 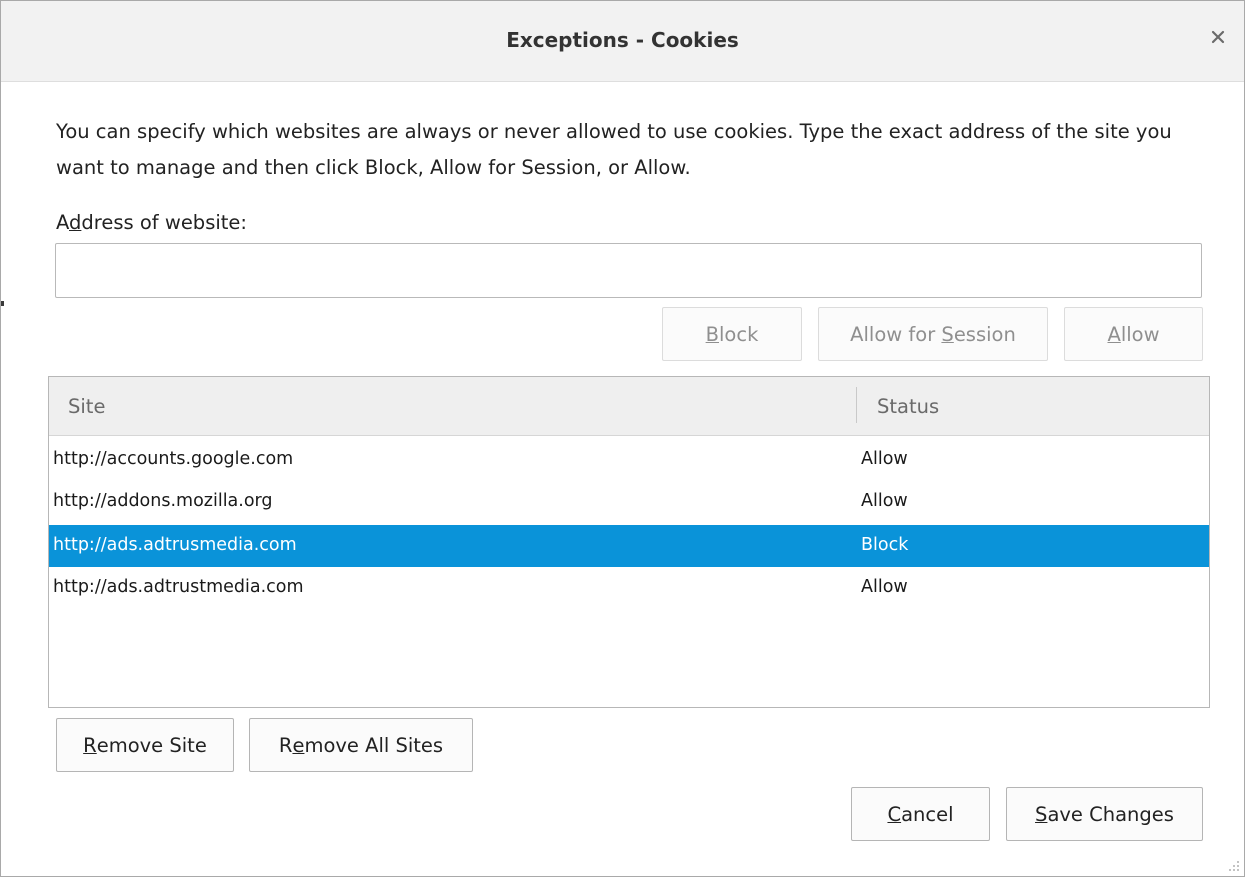 What do you see at coordinates (629, 588) in the screenshot?
I see `table-row: http://ads.adtrustmedia.com Allow` at bounding box center [629, 588].